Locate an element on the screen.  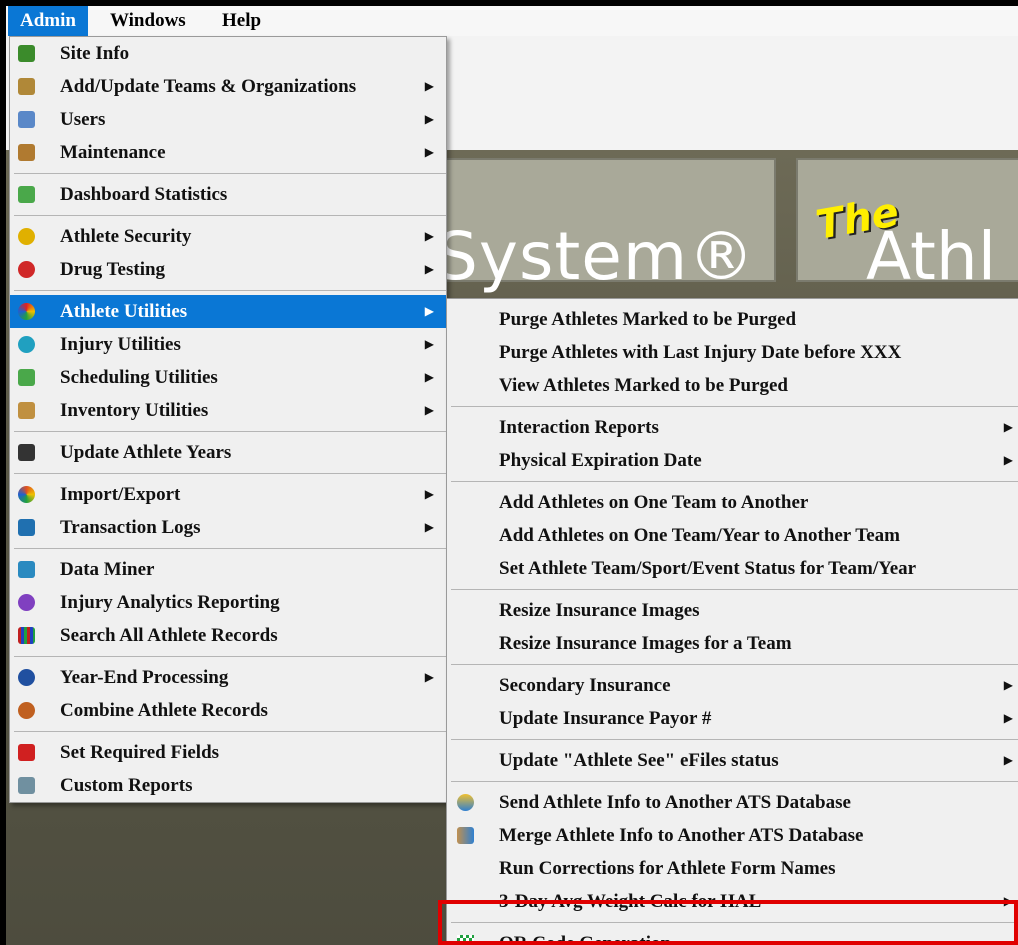
combine-icon is located at coordinates (26, 710).